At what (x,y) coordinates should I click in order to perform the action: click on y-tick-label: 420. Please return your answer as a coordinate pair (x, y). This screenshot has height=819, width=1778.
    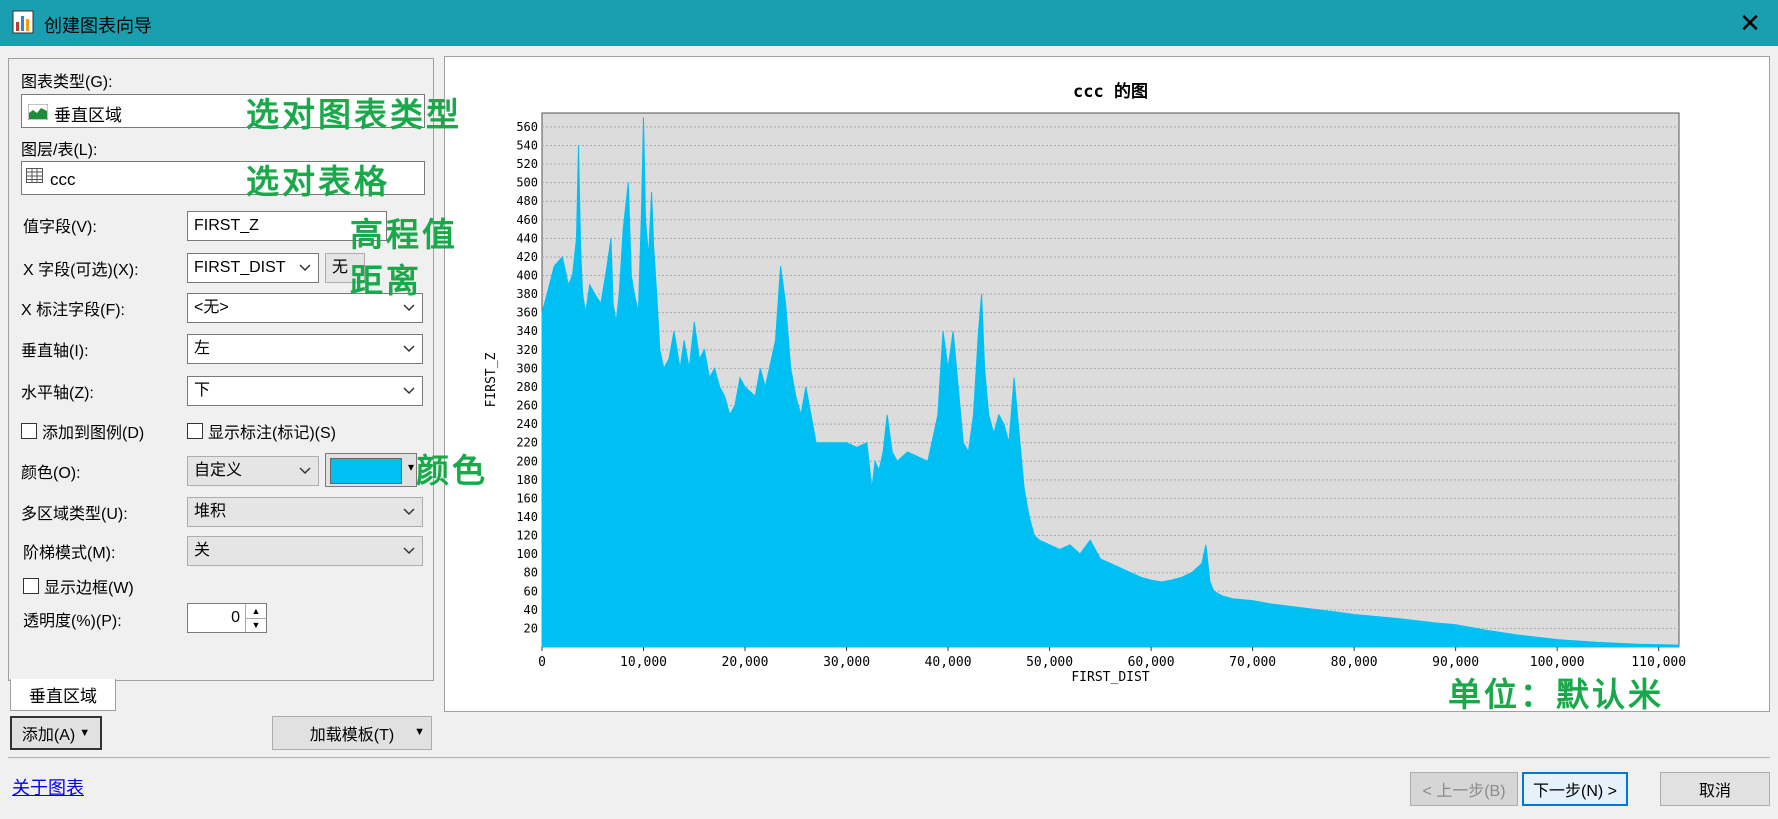
    Looking at the image, I should click on (527, 257).